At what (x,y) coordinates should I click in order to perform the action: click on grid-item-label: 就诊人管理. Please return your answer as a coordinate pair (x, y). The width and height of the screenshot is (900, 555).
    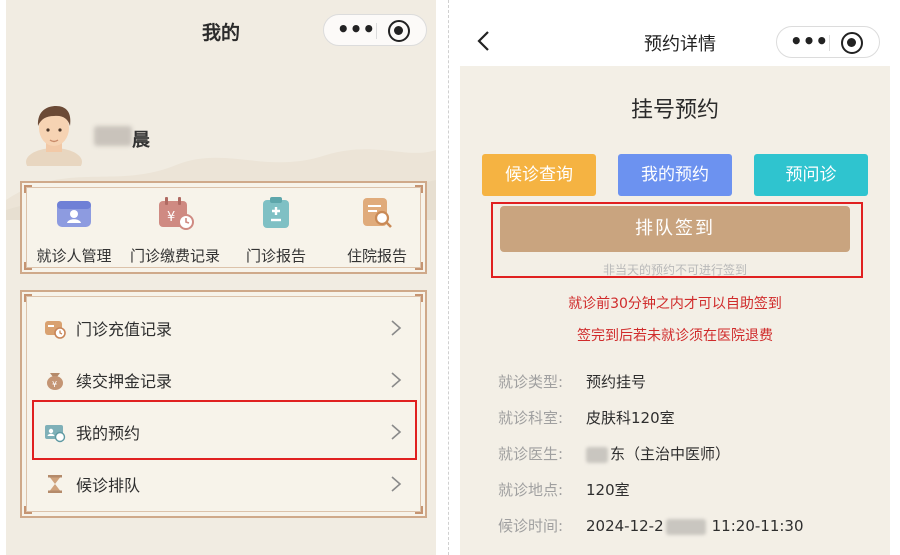
    Looking at the image, I should click on (74, 256).